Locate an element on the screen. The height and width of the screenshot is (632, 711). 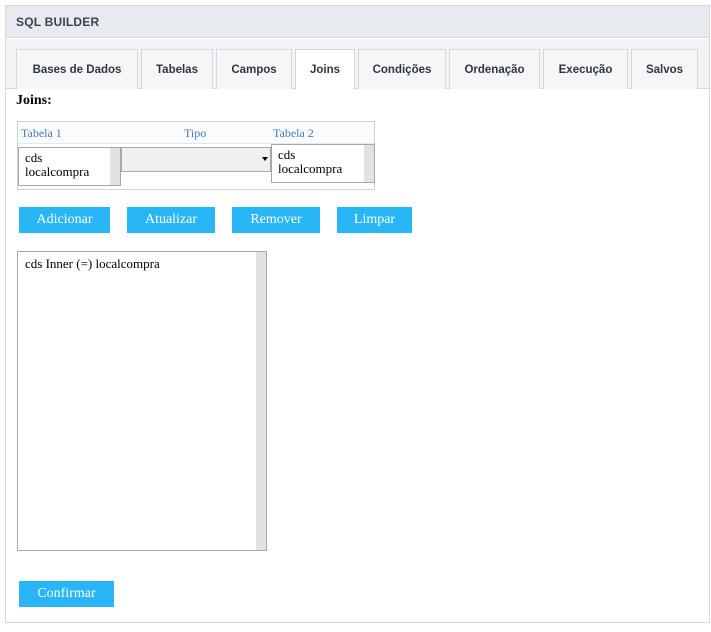
column-header-type: Tipo is located at coordinates (195, 133).